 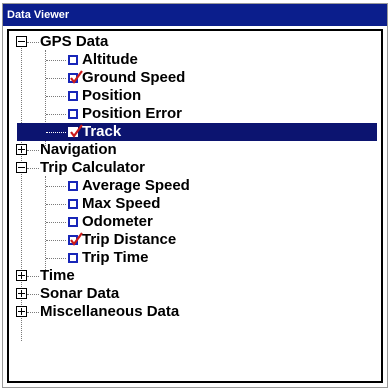 I want to click on tree-item-max-speed: Max Speed, so click(x=195, y=204).